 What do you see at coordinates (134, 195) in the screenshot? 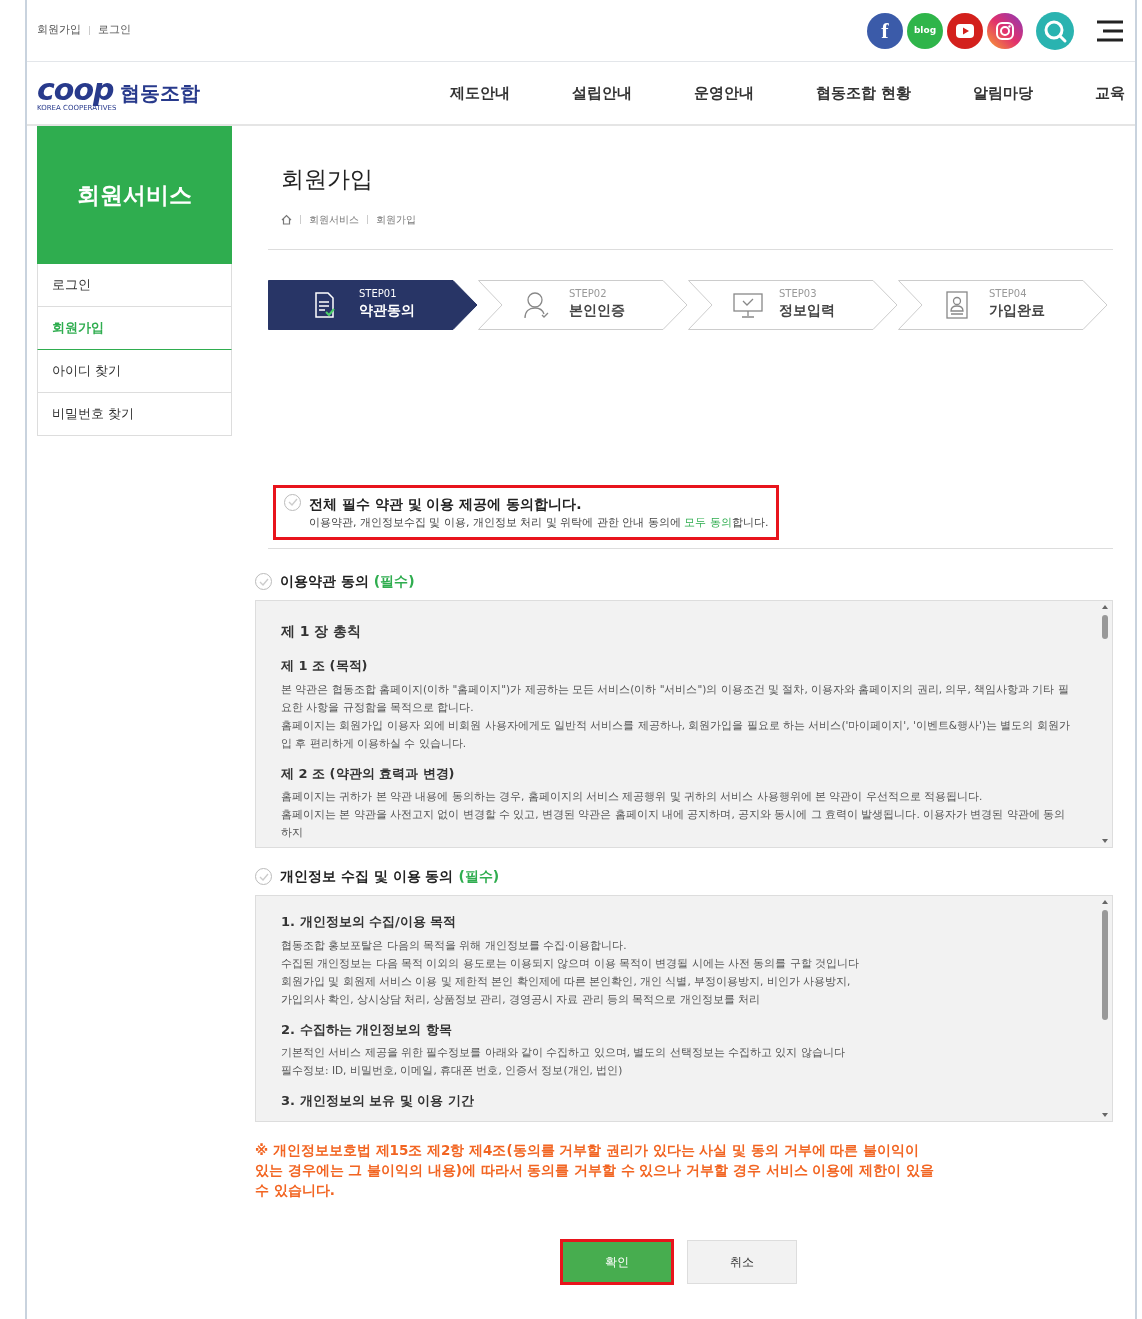
I see `sidebar-banner: 회원서비스` at bounding box center [134, 195].